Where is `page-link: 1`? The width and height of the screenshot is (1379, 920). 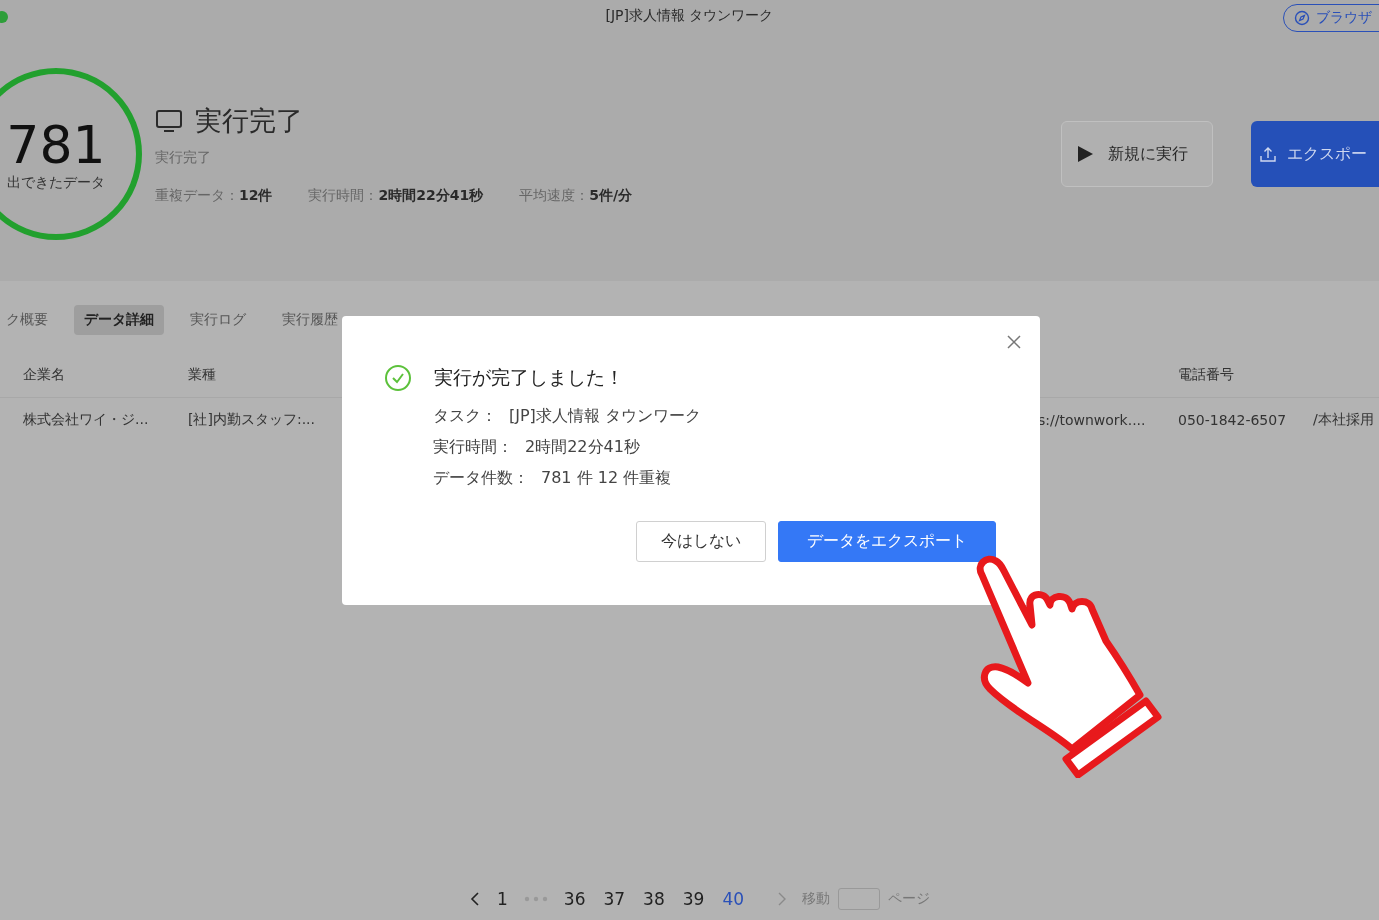
page-link: 1 is located at coordinates (502, 899).